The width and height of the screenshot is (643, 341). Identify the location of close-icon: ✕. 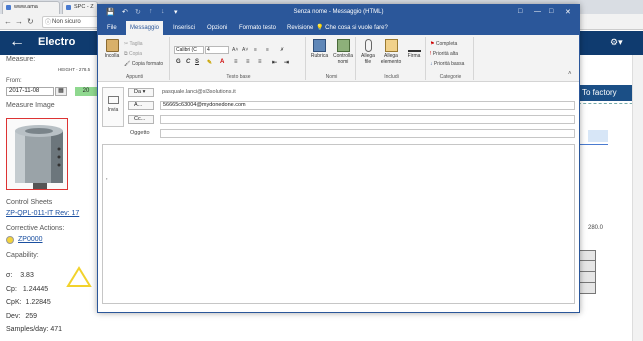
(568, 12).